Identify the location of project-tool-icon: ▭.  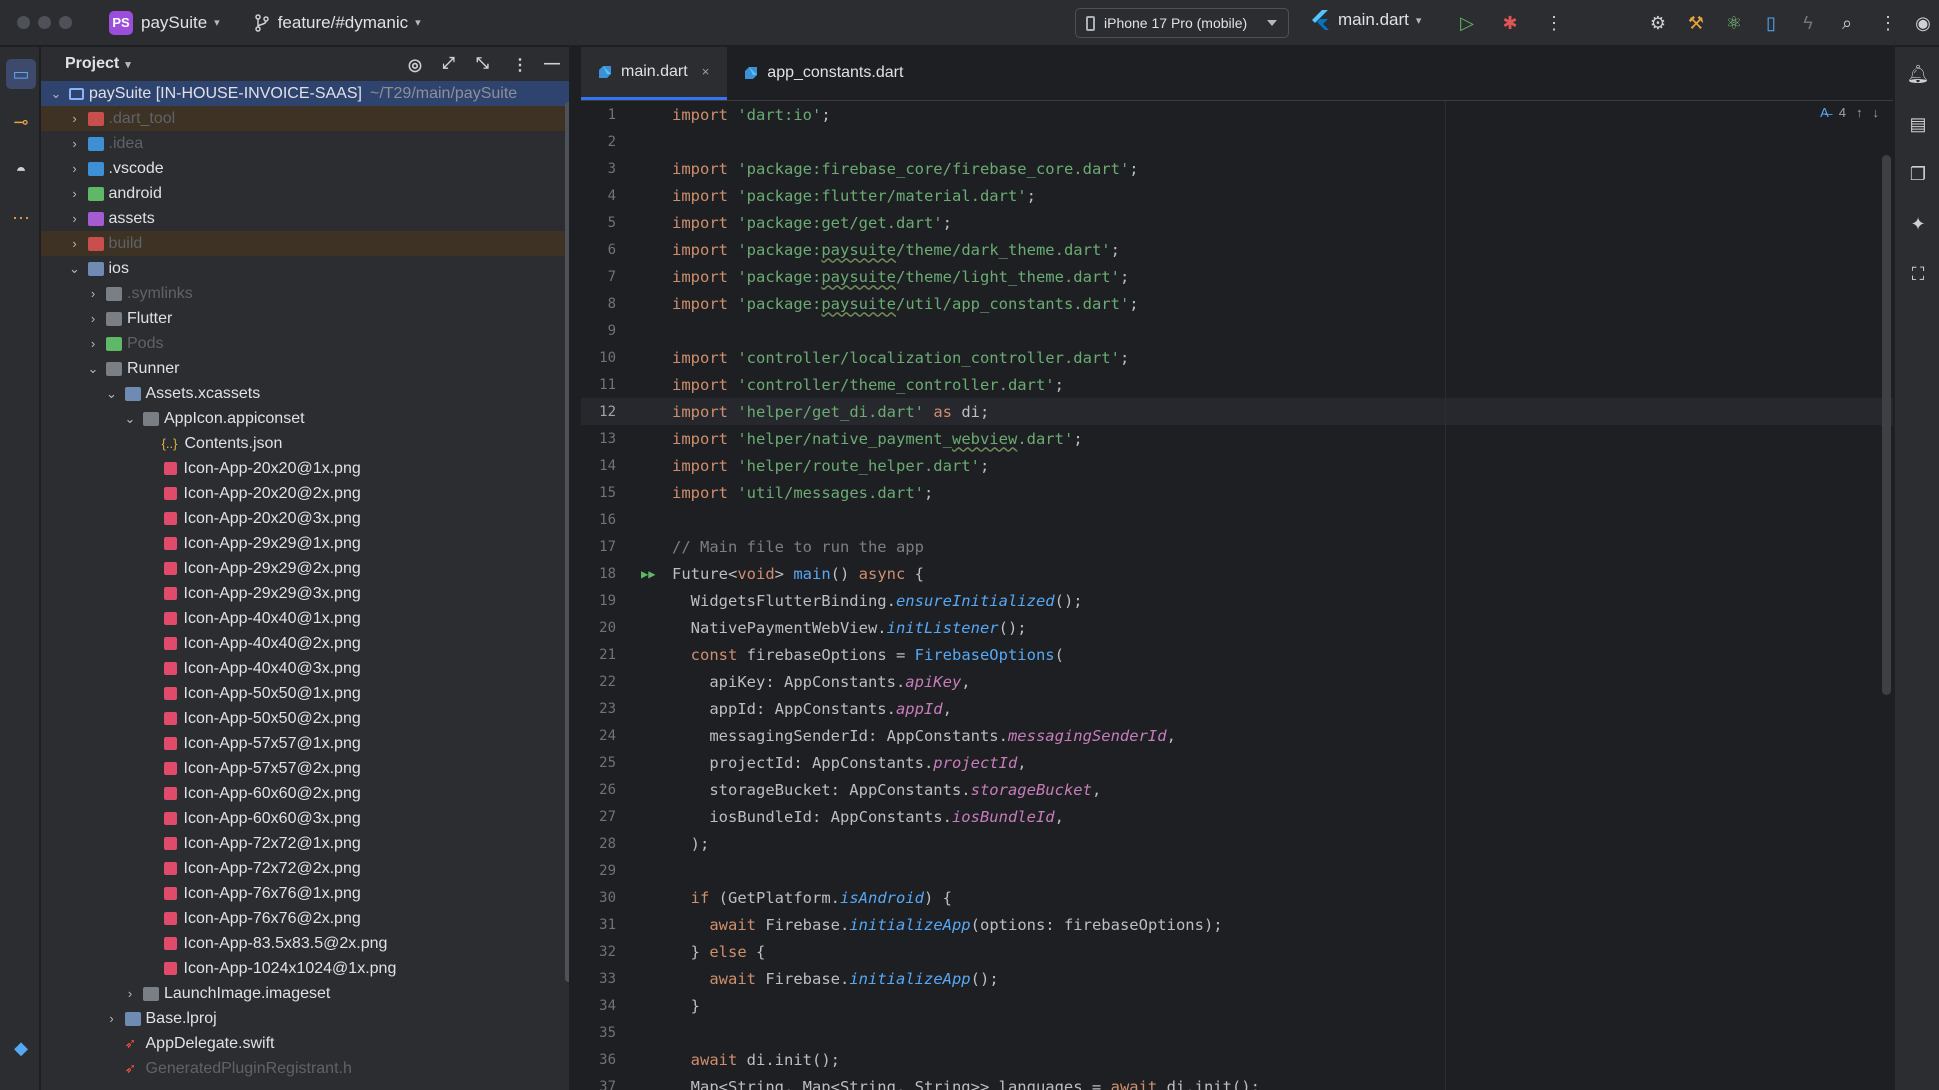
(21, 74).